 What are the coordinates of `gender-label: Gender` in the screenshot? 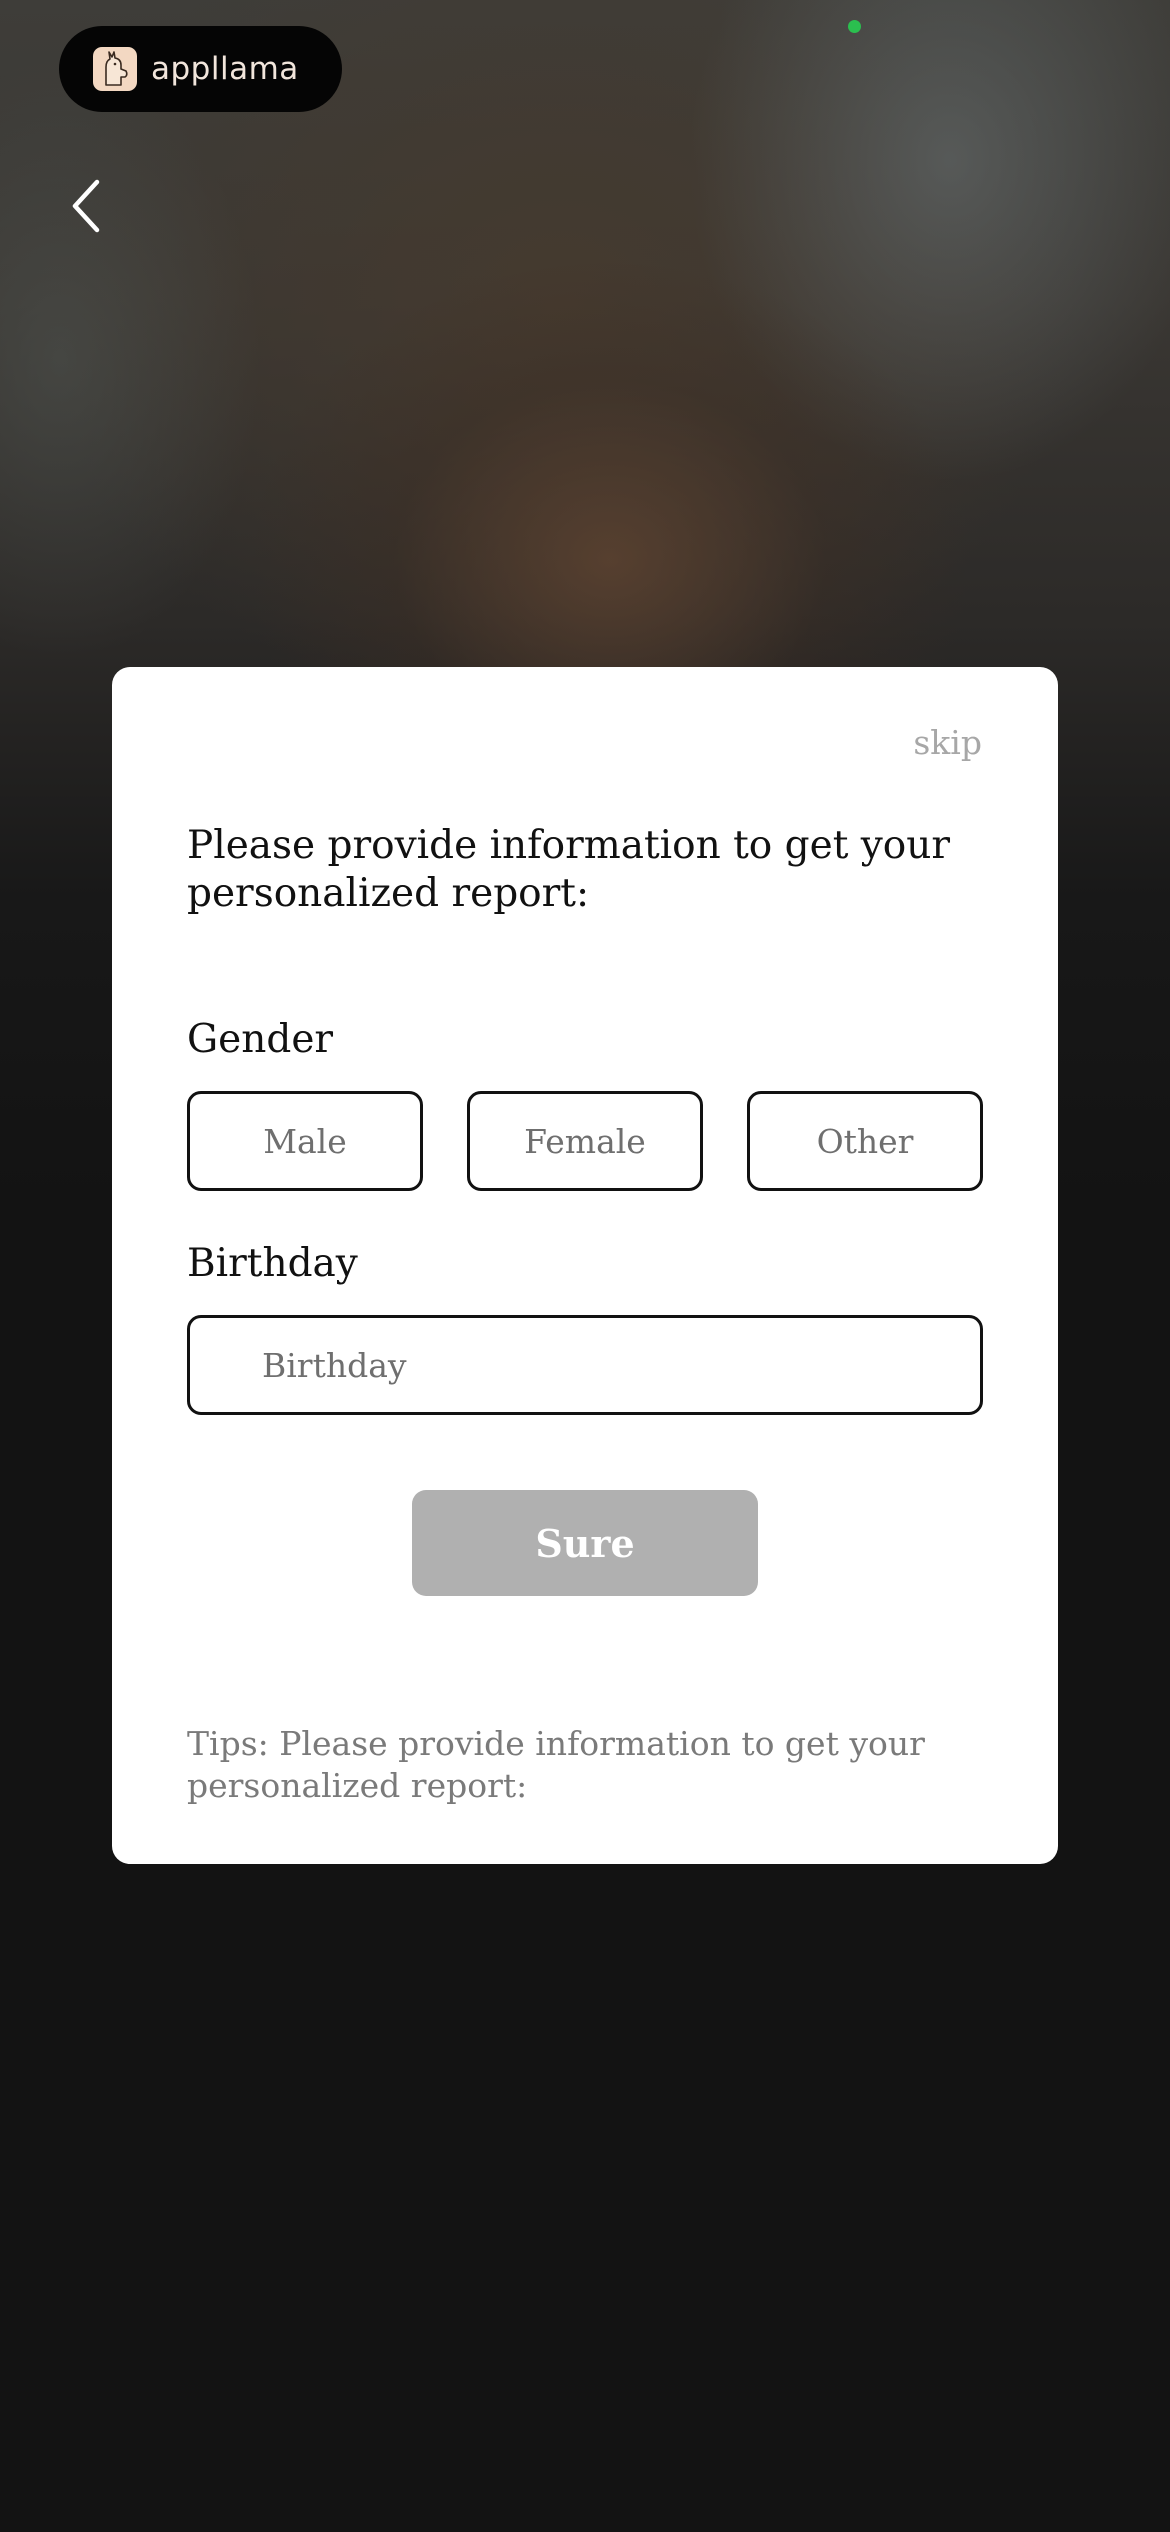 It's located at (260, 1039).